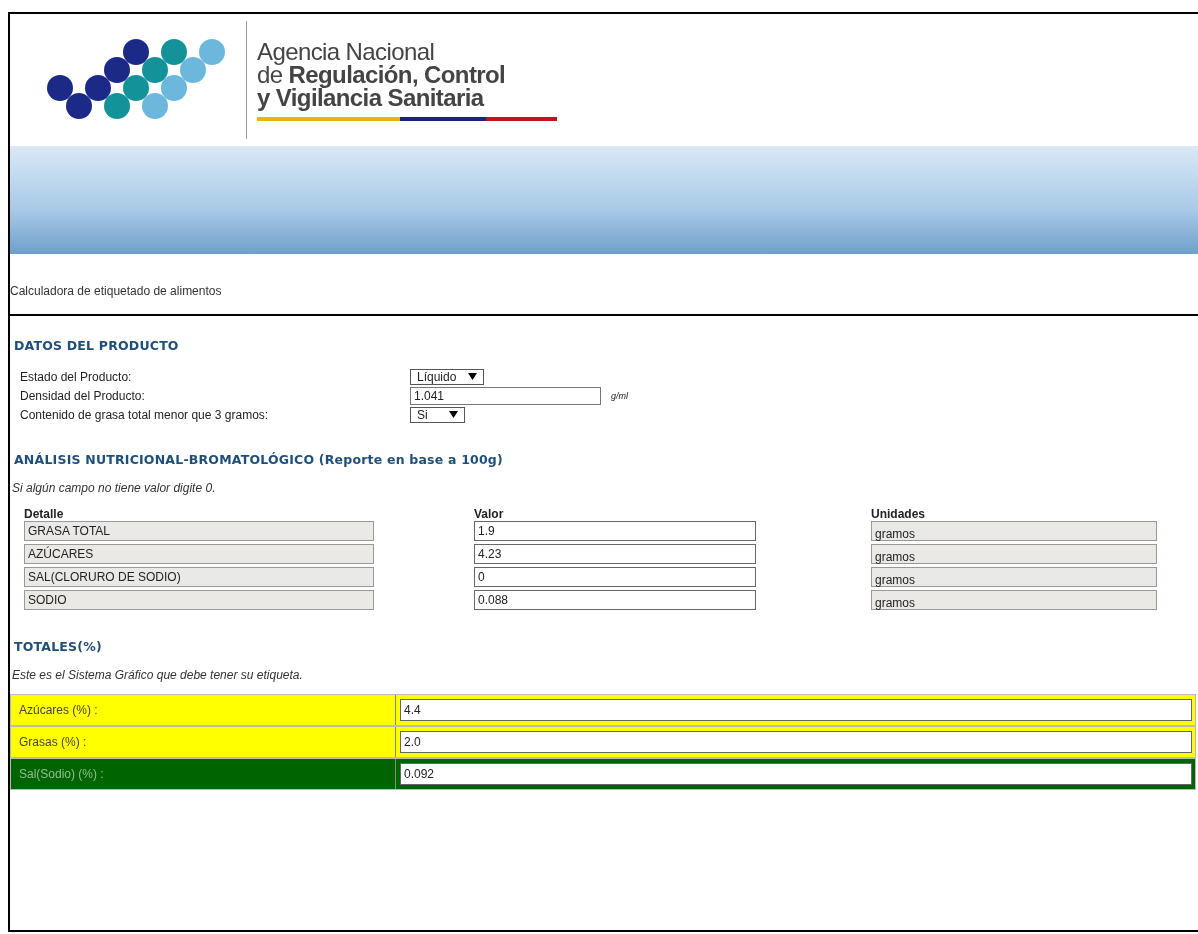  I want to click on instruction-text: Si algún campo no tiene valor digite 0., so click(114, 488).